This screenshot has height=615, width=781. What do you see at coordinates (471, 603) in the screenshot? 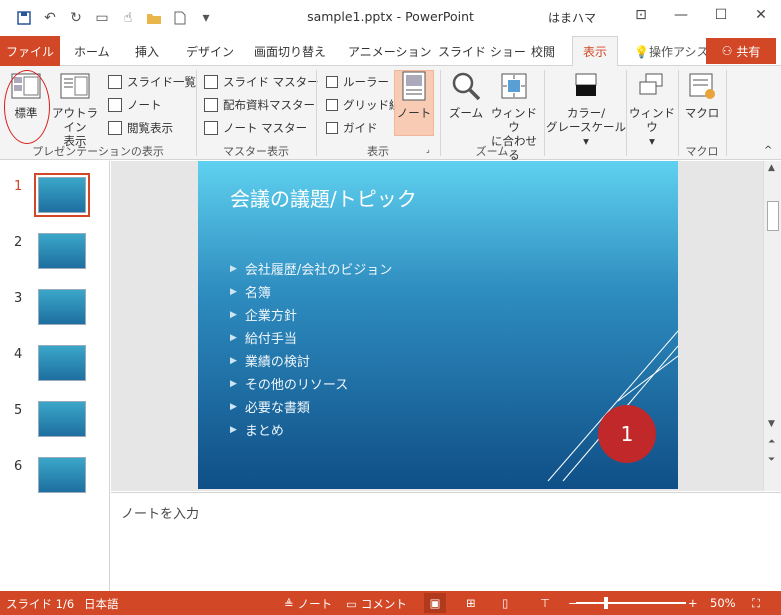
I see `slide-sorter-status-icon: ⊞` at bounding box center [471, 603].